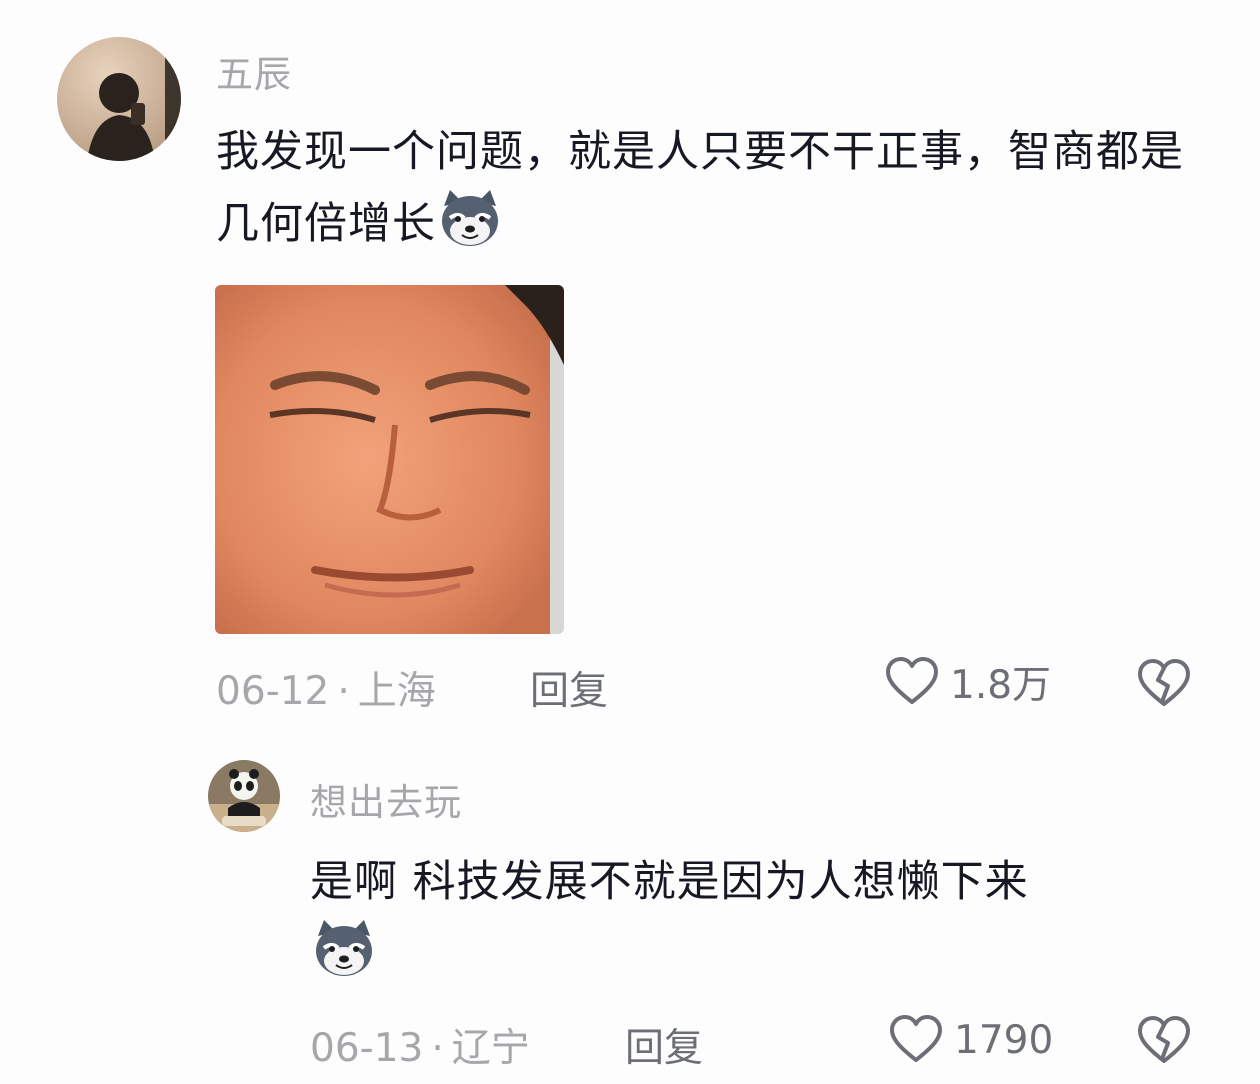 The width and height of the screenshot is (1260, 1084). What do you see at coordinates (1001, 685) in the screenshot?
I see `like-count: 1.8万` at bounding box center [1001, 685].